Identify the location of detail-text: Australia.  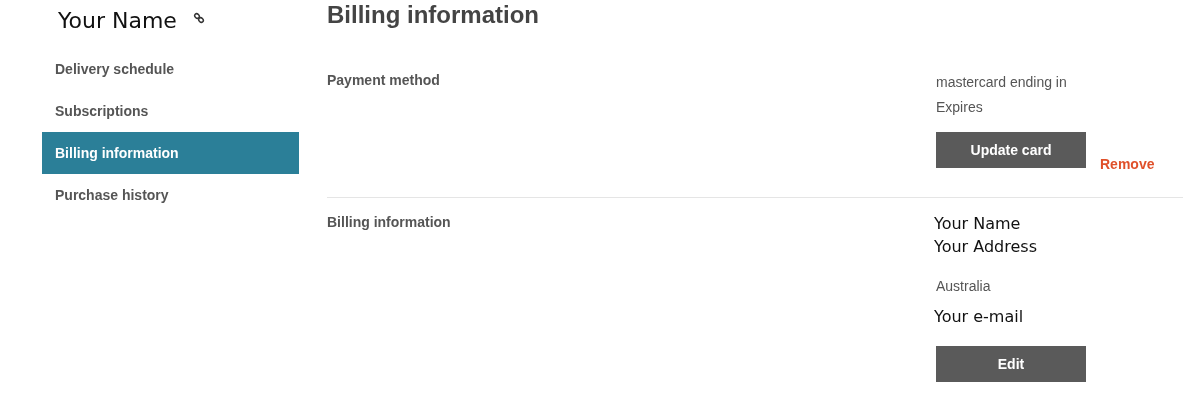
(964, 286).